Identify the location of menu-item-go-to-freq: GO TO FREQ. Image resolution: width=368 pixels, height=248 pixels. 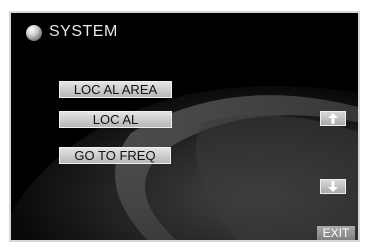
(115, 155).